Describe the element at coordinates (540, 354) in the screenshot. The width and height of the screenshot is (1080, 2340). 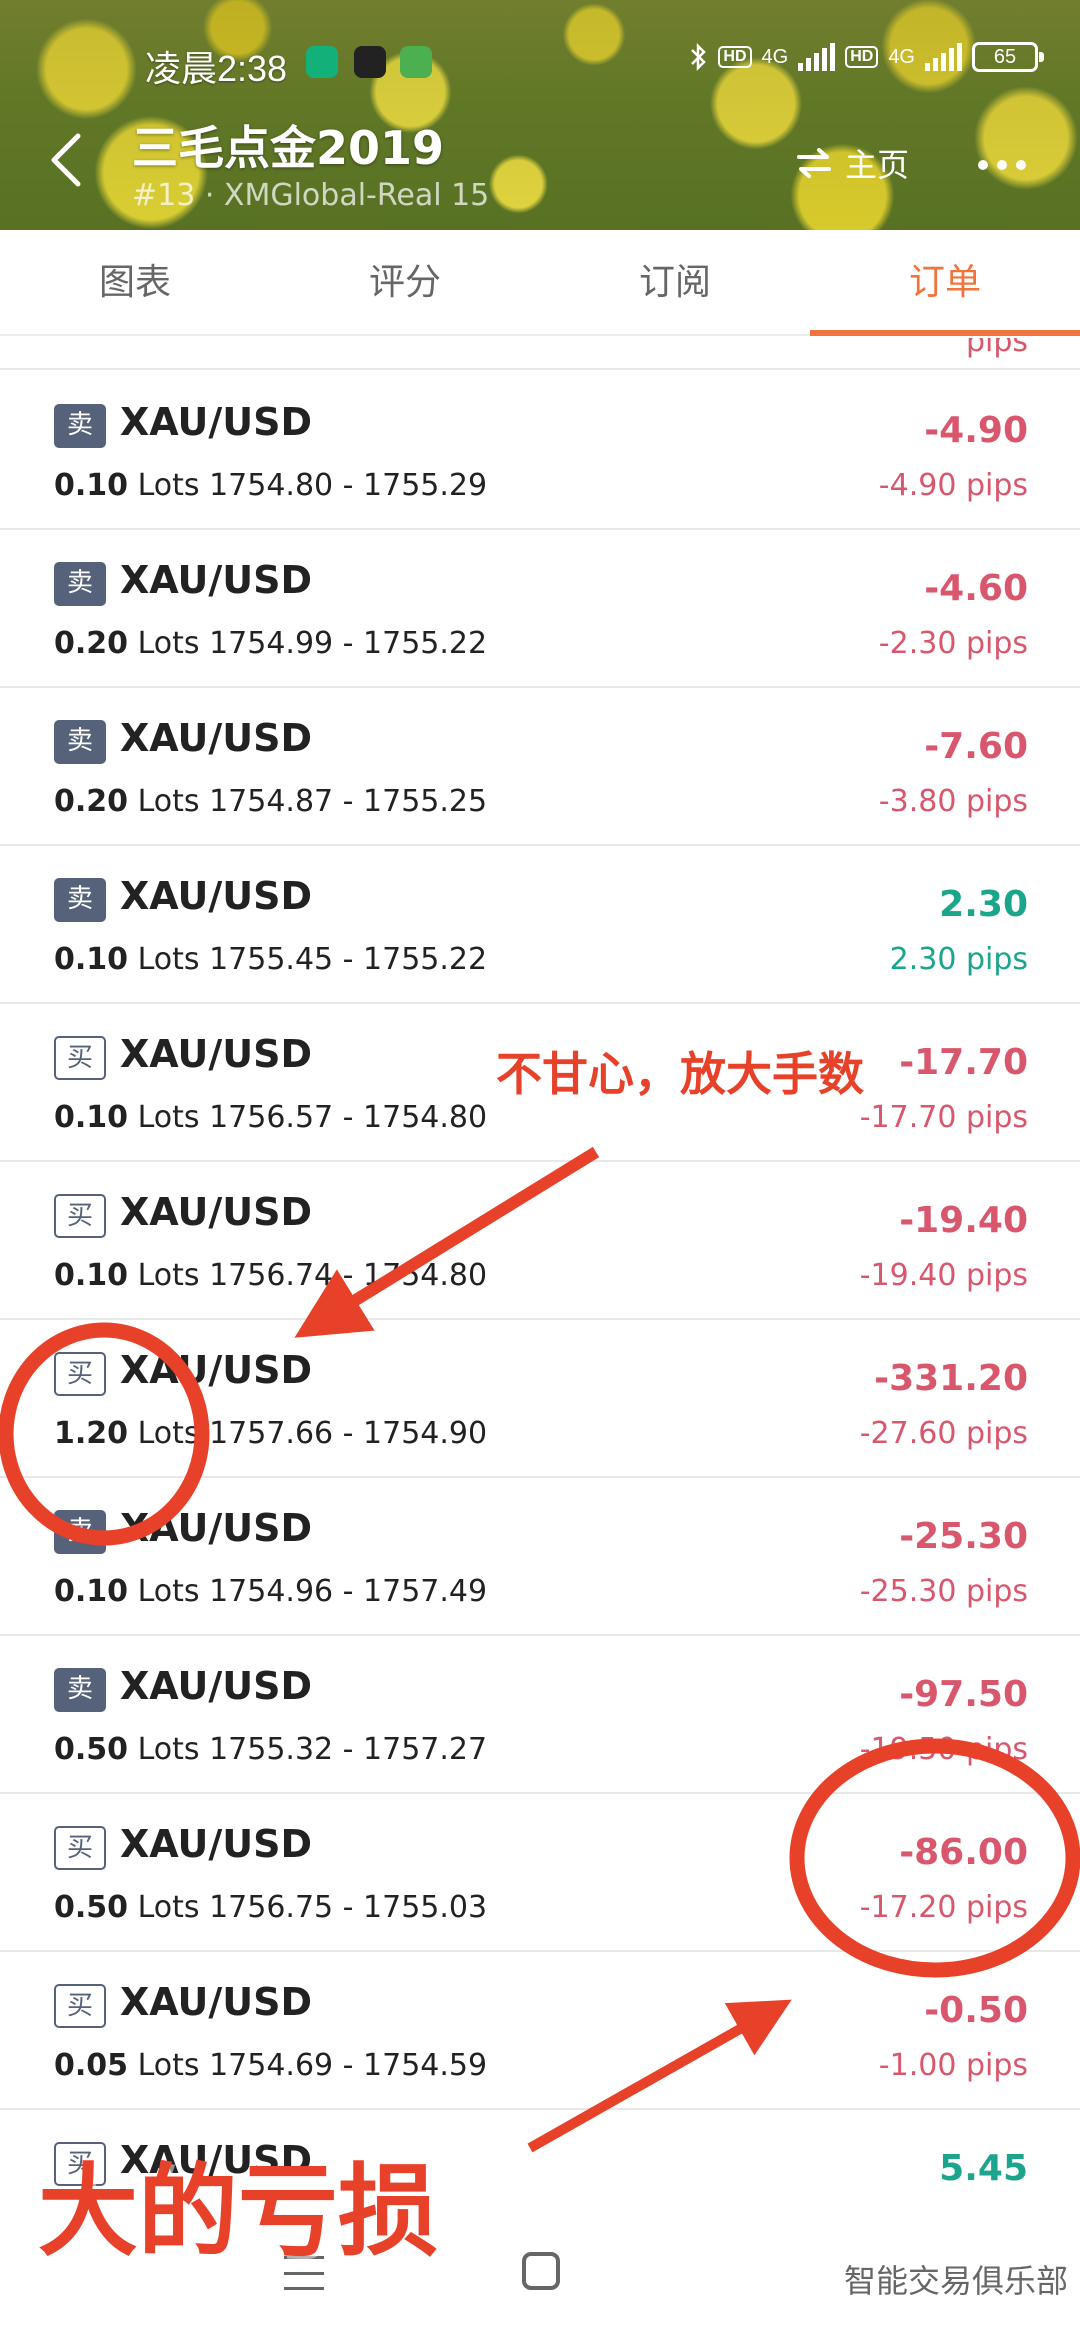
I see `list-item-partial: pips` at that location.